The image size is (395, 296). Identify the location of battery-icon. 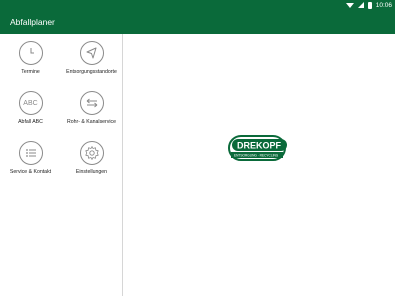
(369, 5).